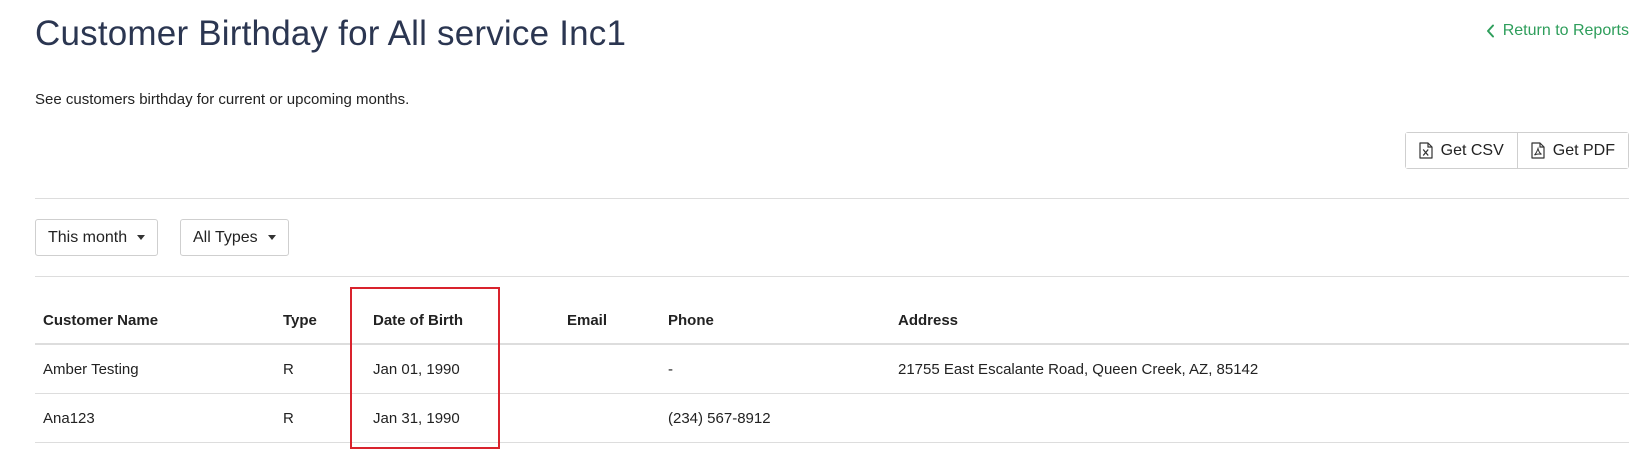  I want to click on return-link-label: Return to Reports, so click(1565, 30).